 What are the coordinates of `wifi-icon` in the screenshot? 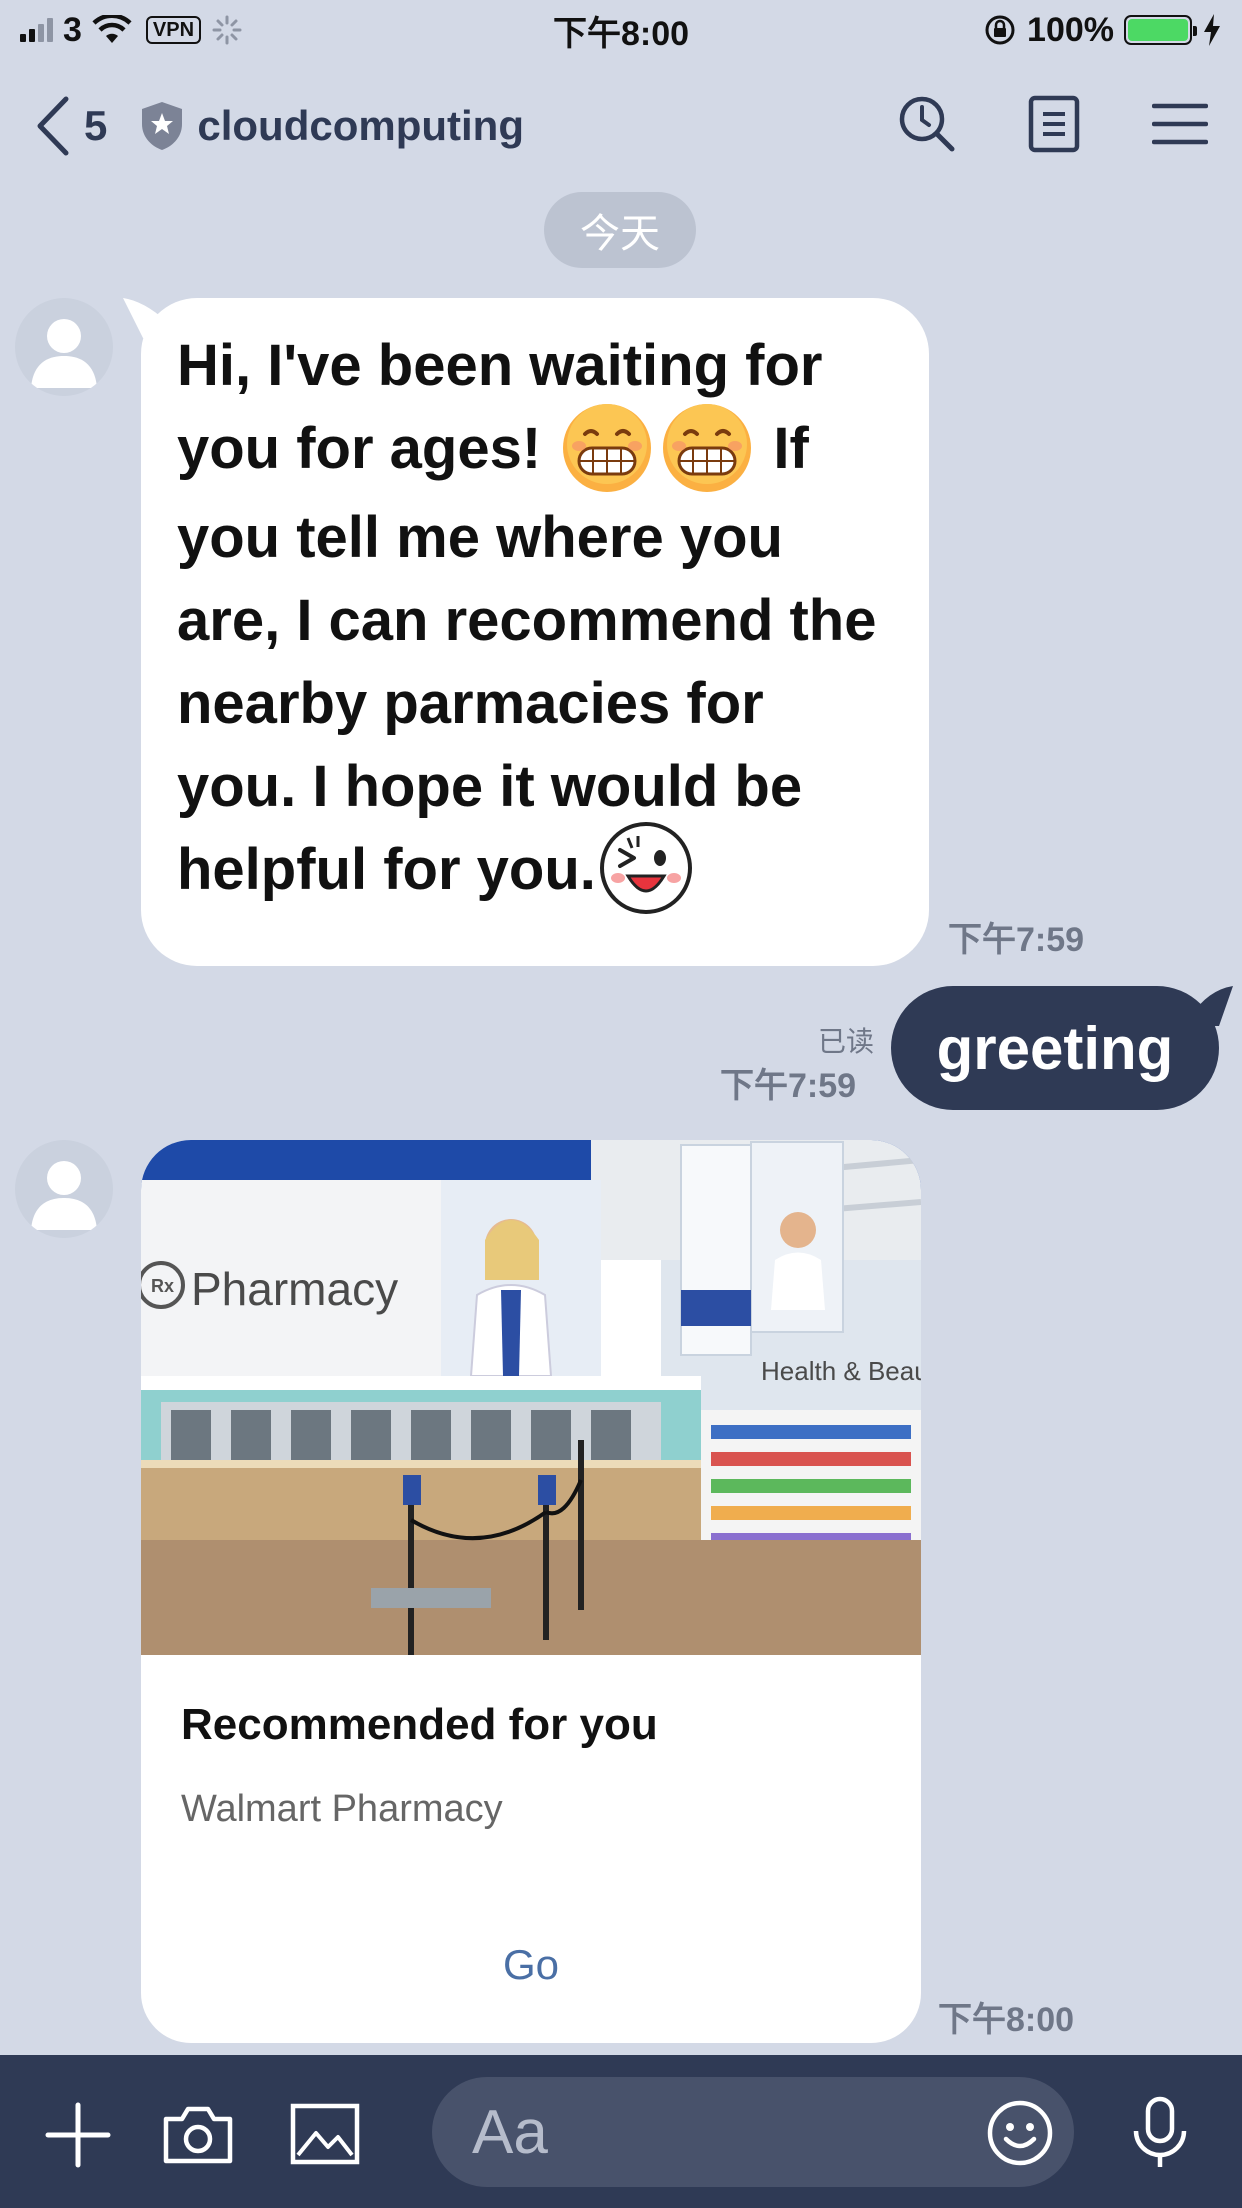 It's located at (112, 29).